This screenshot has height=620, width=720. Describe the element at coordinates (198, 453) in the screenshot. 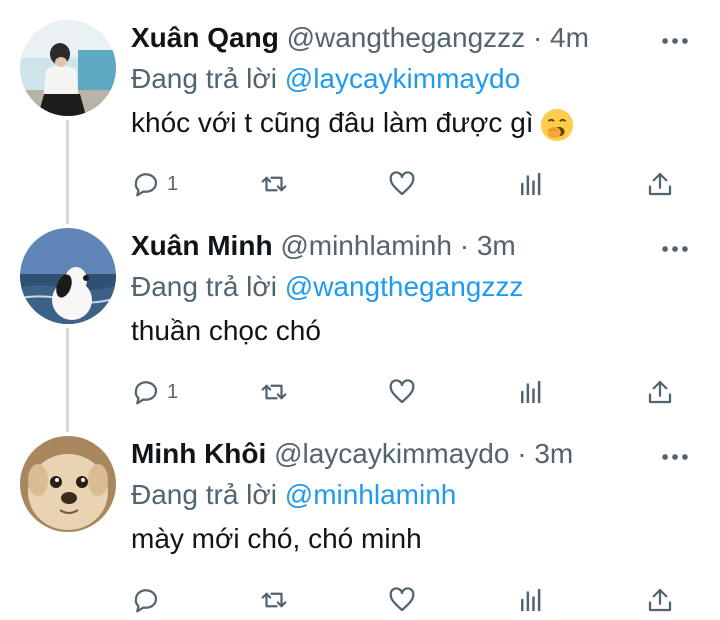

I see `display-name: Minh Khôi` at that location.